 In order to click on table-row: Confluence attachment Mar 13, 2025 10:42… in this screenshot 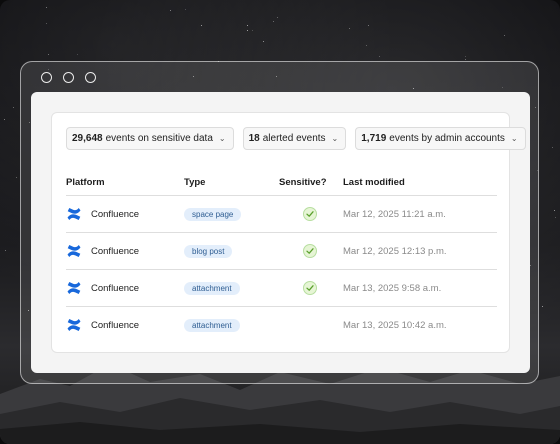, I will do `click(281, 325)`.